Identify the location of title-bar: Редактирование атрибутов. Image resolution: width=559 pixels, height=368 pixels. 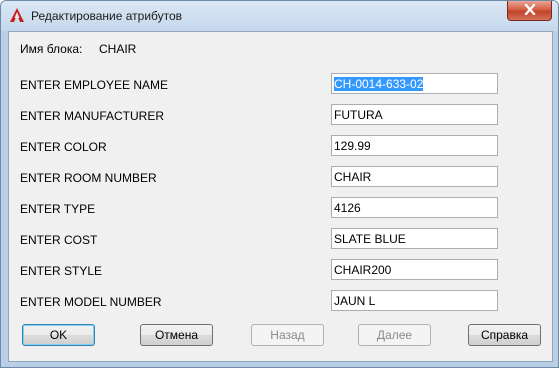
(279, 16).